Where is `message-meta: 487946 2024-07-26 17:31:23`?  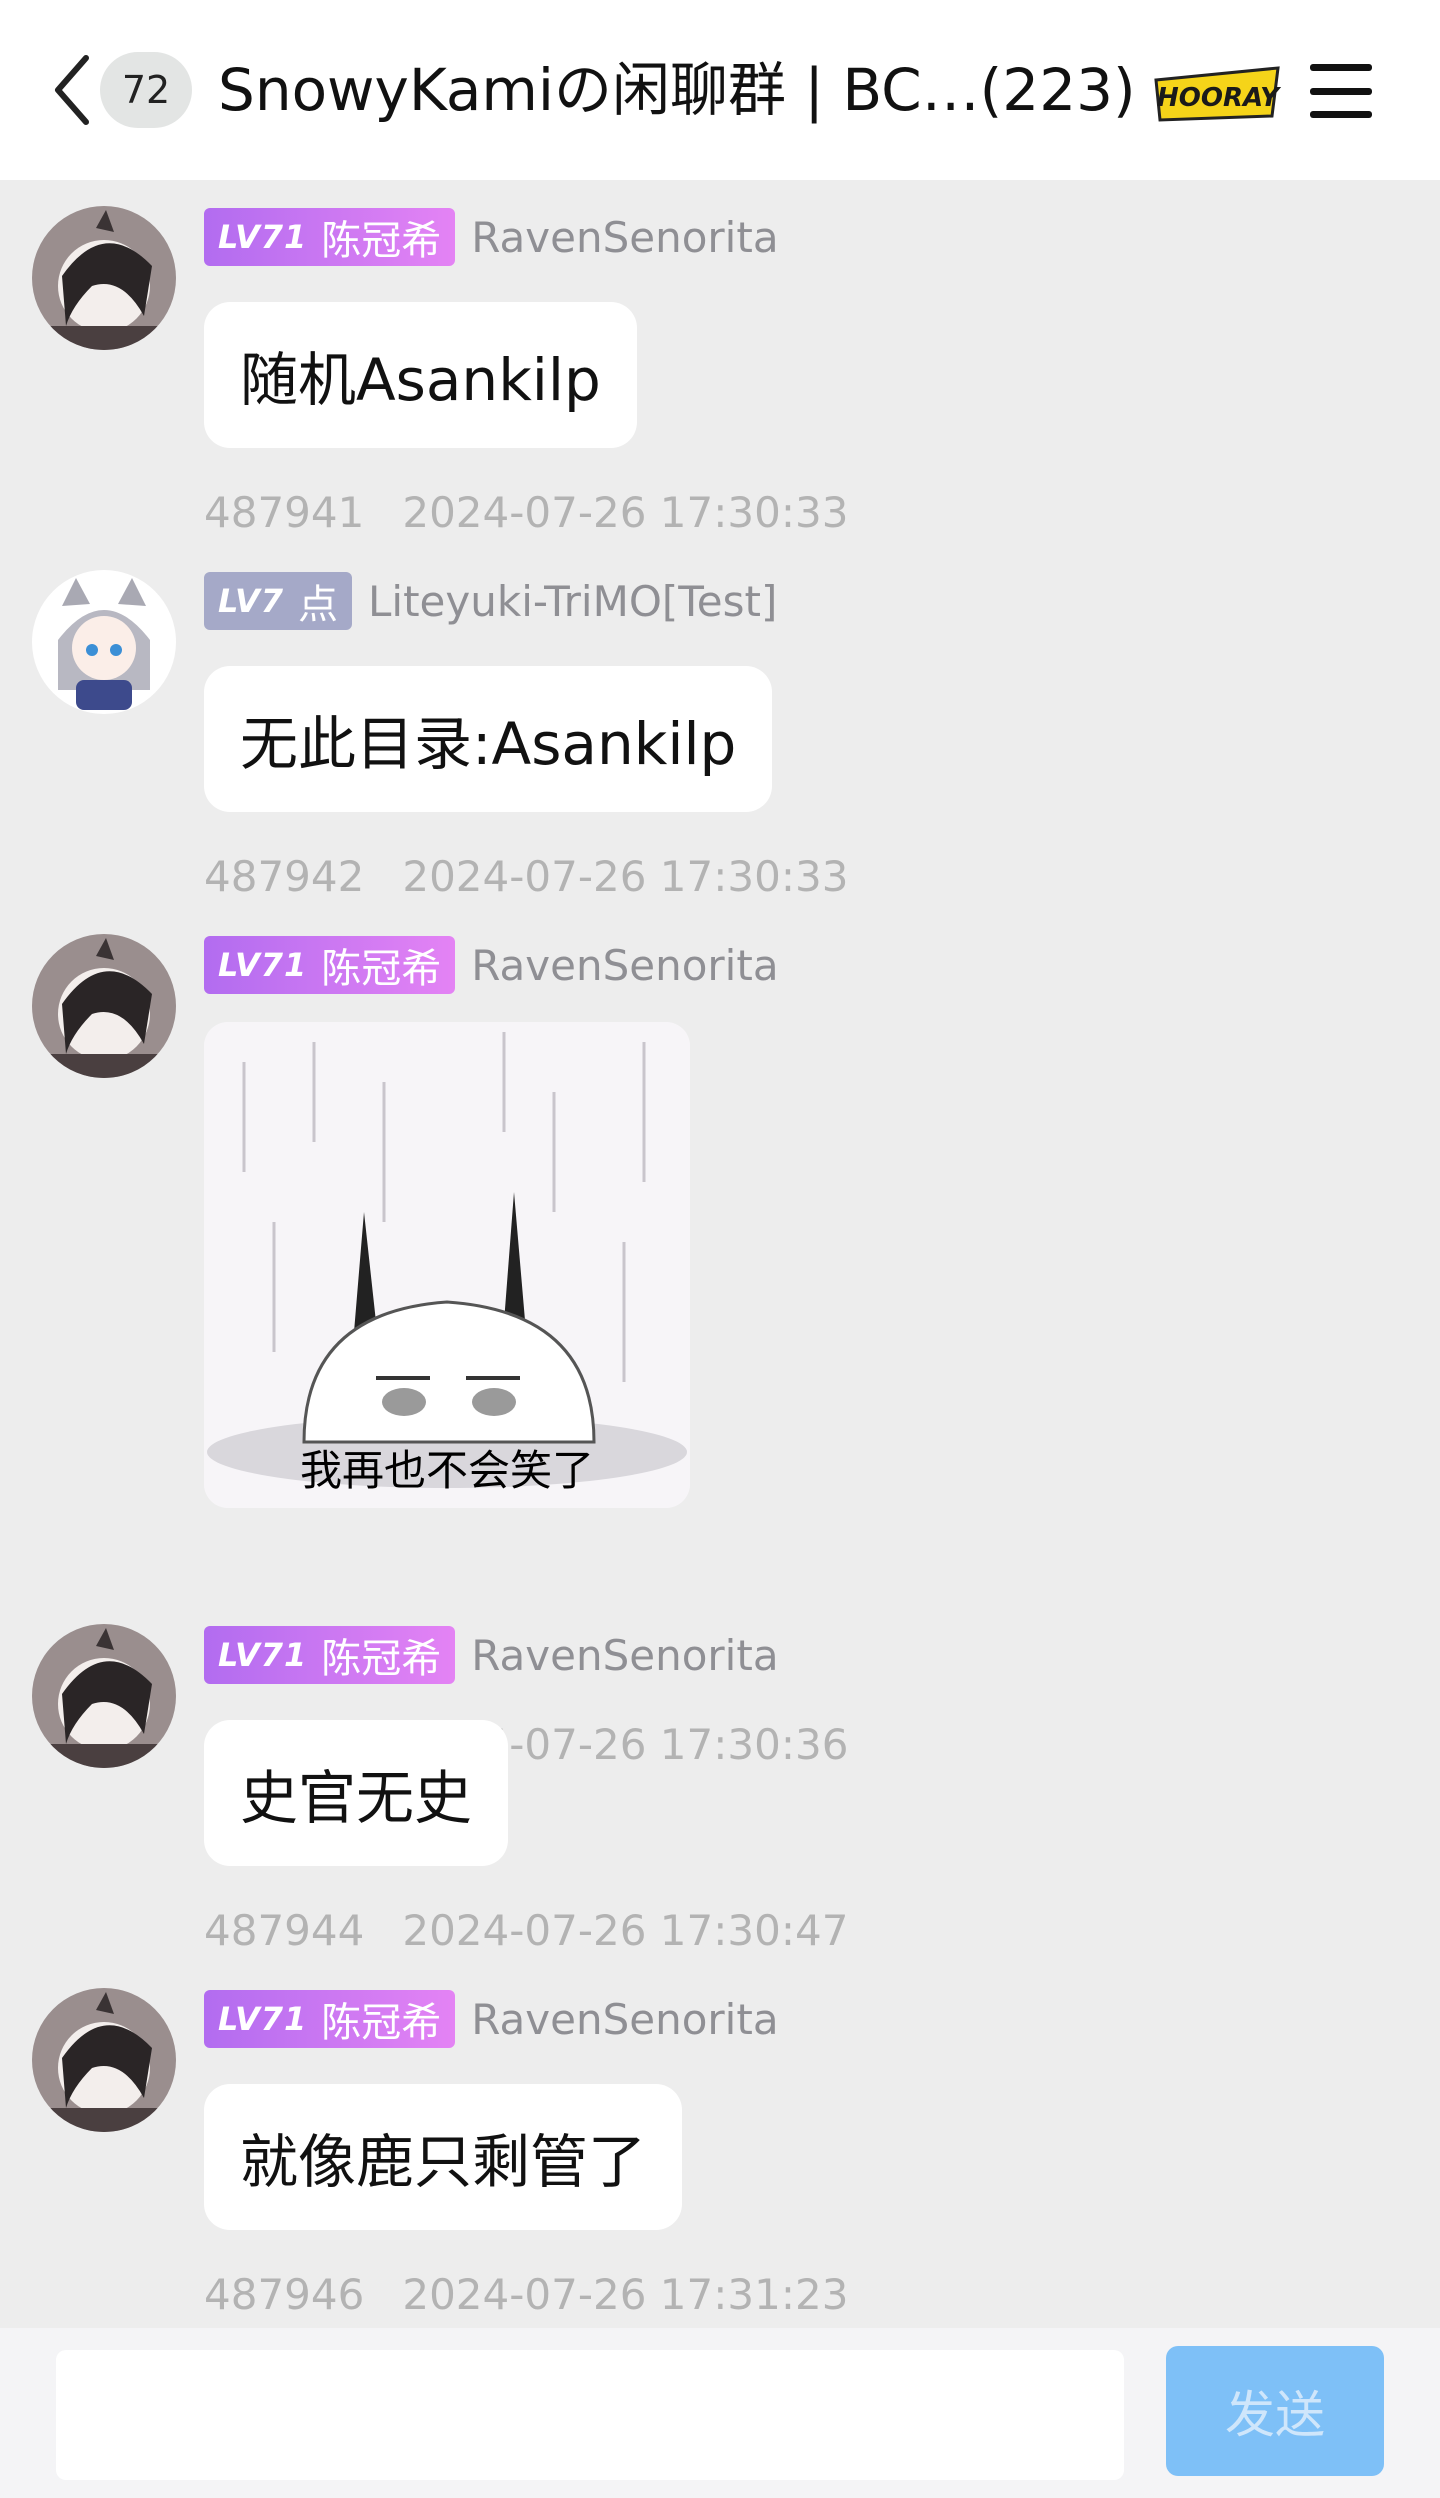 message-meta: 487946 2024-07-26 17:31:23 is located at coordinates (526, 2295).